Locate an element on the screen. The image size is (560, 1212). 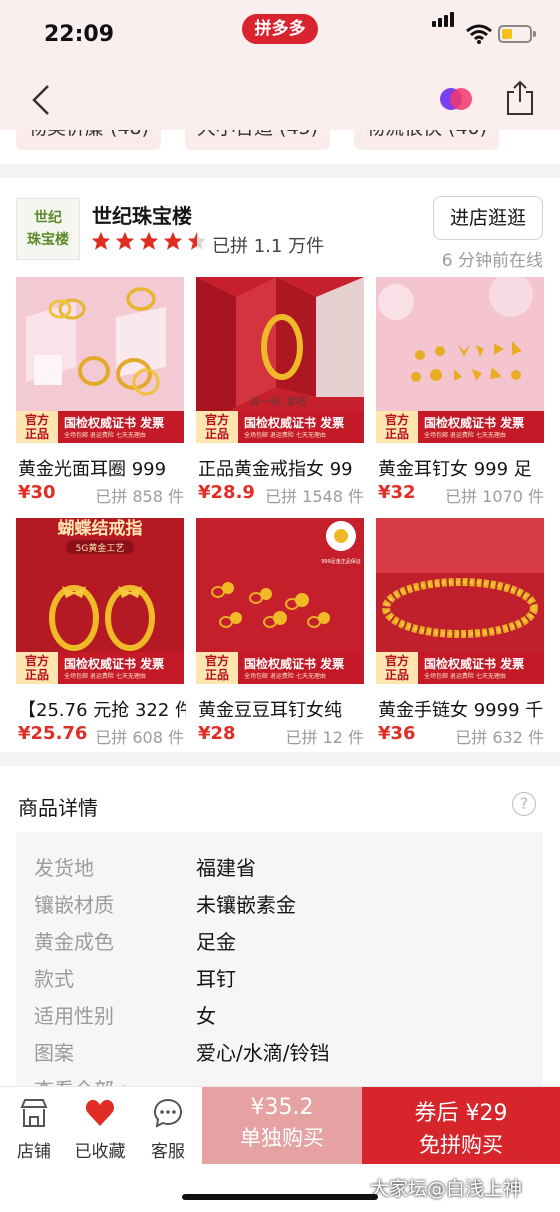
details-row: 适用性别 女 is located at coordinates (279, 1014).